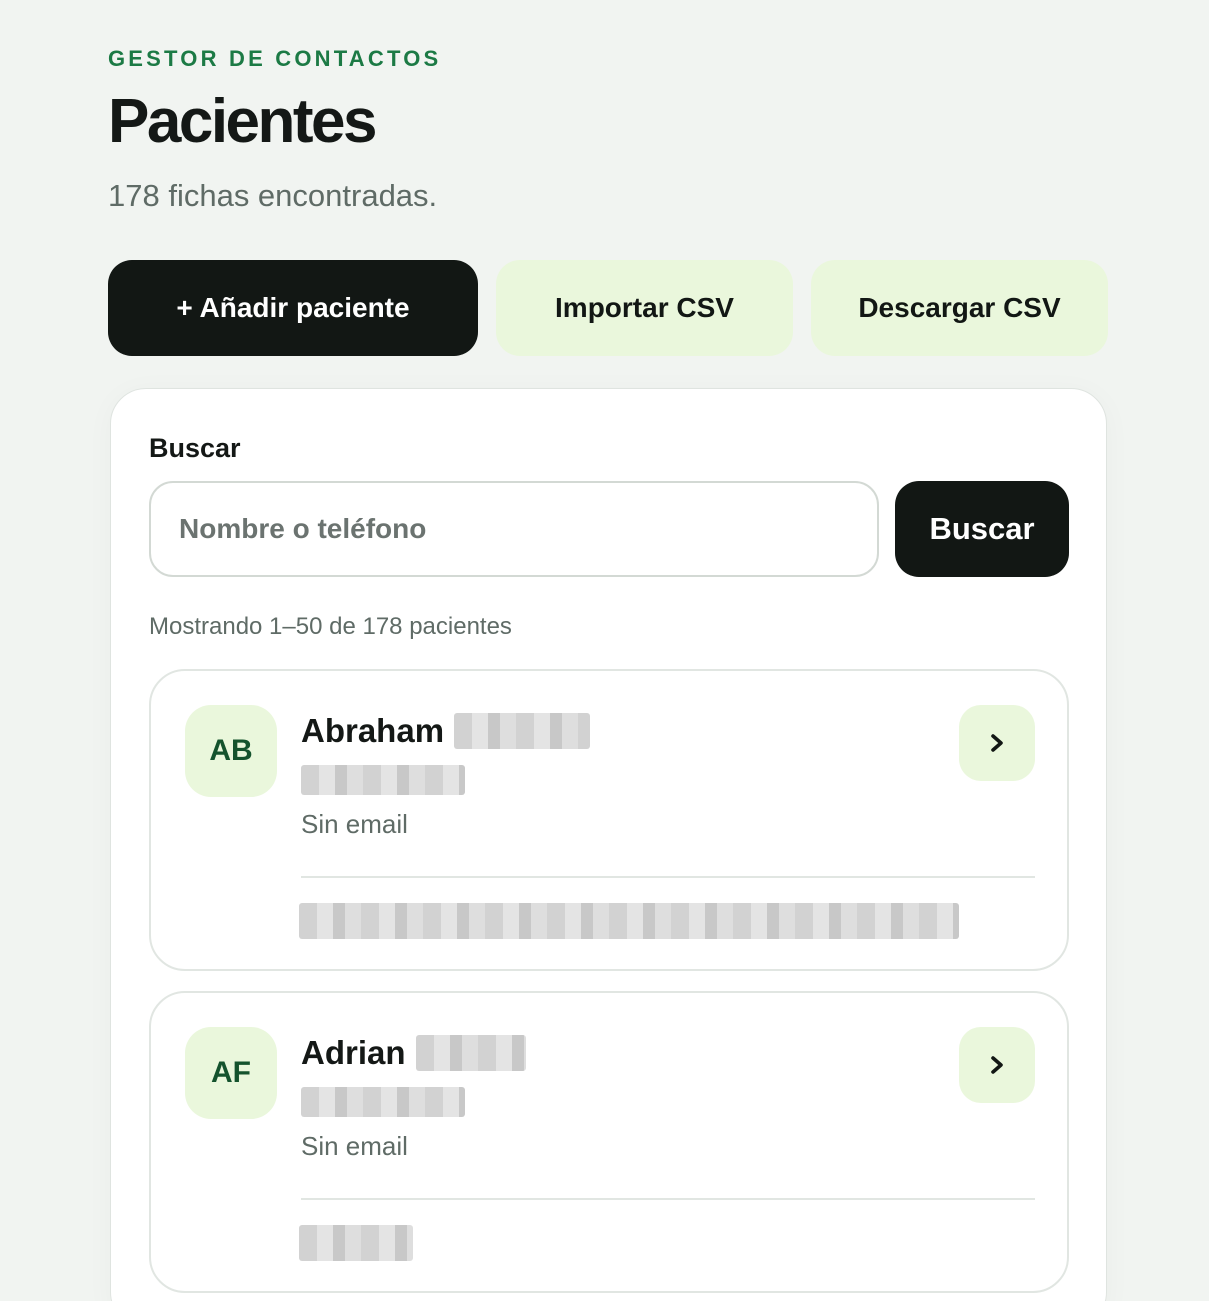 This screenshot has height=1301, width=1209. Describe the element at coordinates (644, 308) in the screenshot. I see `import-csv-button: Importar CSV` at that location.